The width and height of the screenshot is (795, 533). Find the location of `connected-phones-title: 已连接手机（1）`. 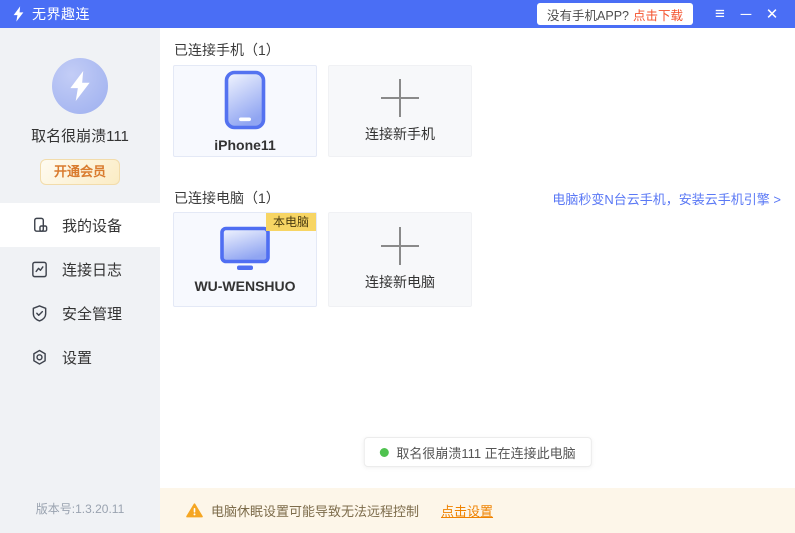

connected-phones-title: 已连接手机（1） is located at coordinates (227, 50).